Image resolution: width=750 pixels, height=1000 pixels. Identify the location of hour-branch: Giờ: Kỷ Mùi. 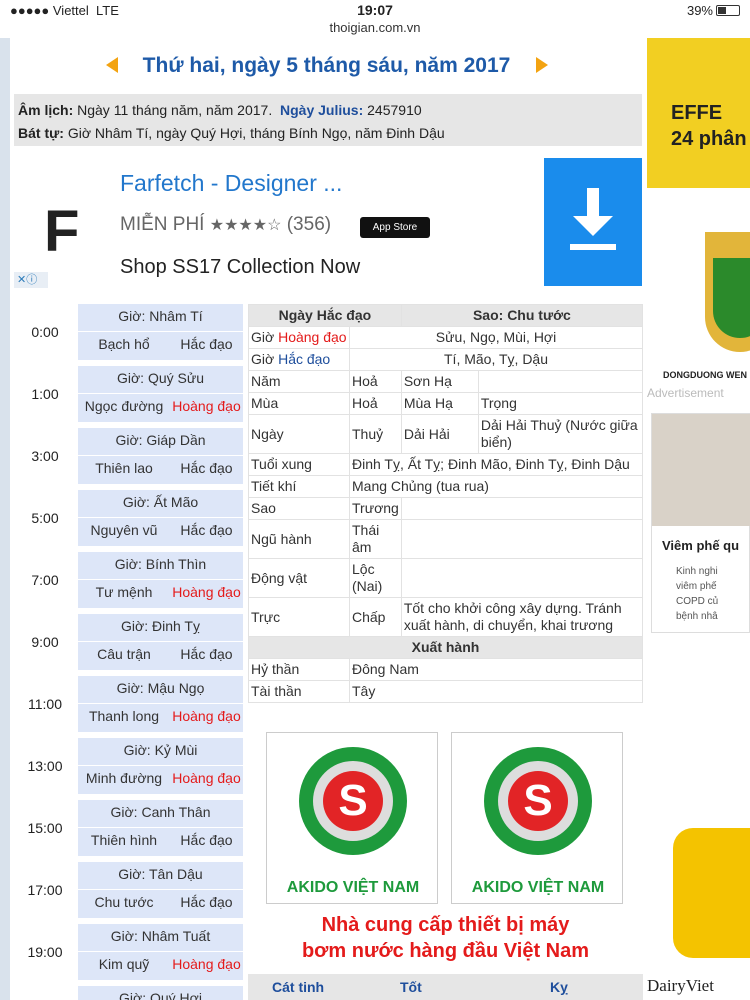
(160, 750).